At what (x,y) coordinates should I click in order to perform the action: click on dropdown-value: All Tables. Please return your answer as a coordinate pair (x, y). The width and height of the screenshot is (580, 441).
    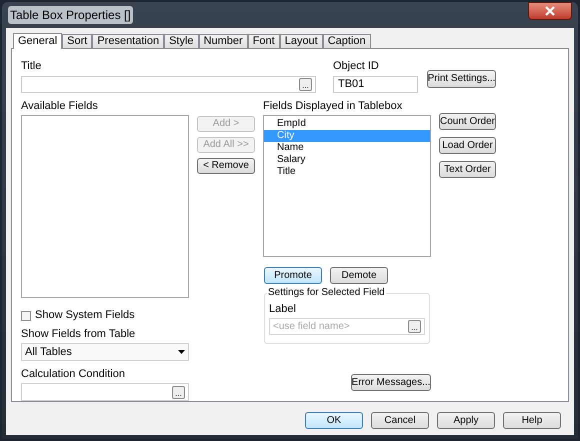
    Looking at the image, I should click on (48, 352).